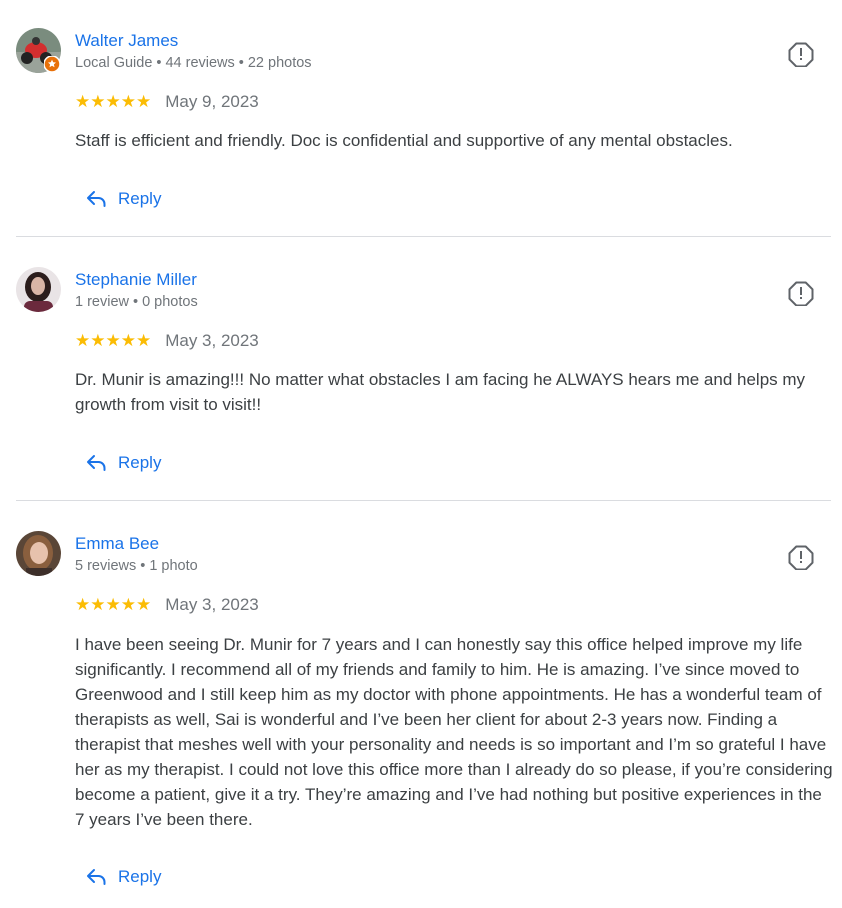  I want to click on photo-count: 0 photos, so click(170, 302).